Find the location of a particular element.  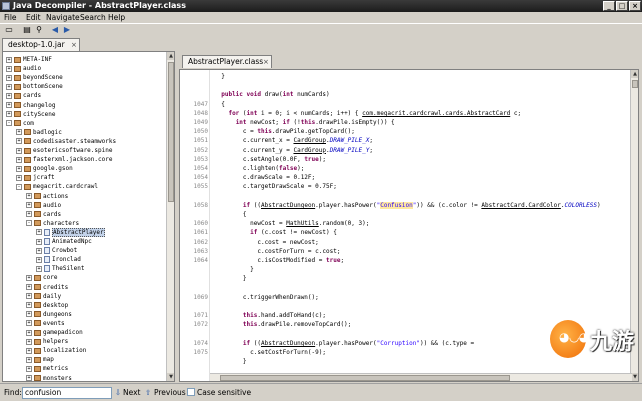

tree-node: - megacrit.cardcrawl is located at coordinates (57, 186).